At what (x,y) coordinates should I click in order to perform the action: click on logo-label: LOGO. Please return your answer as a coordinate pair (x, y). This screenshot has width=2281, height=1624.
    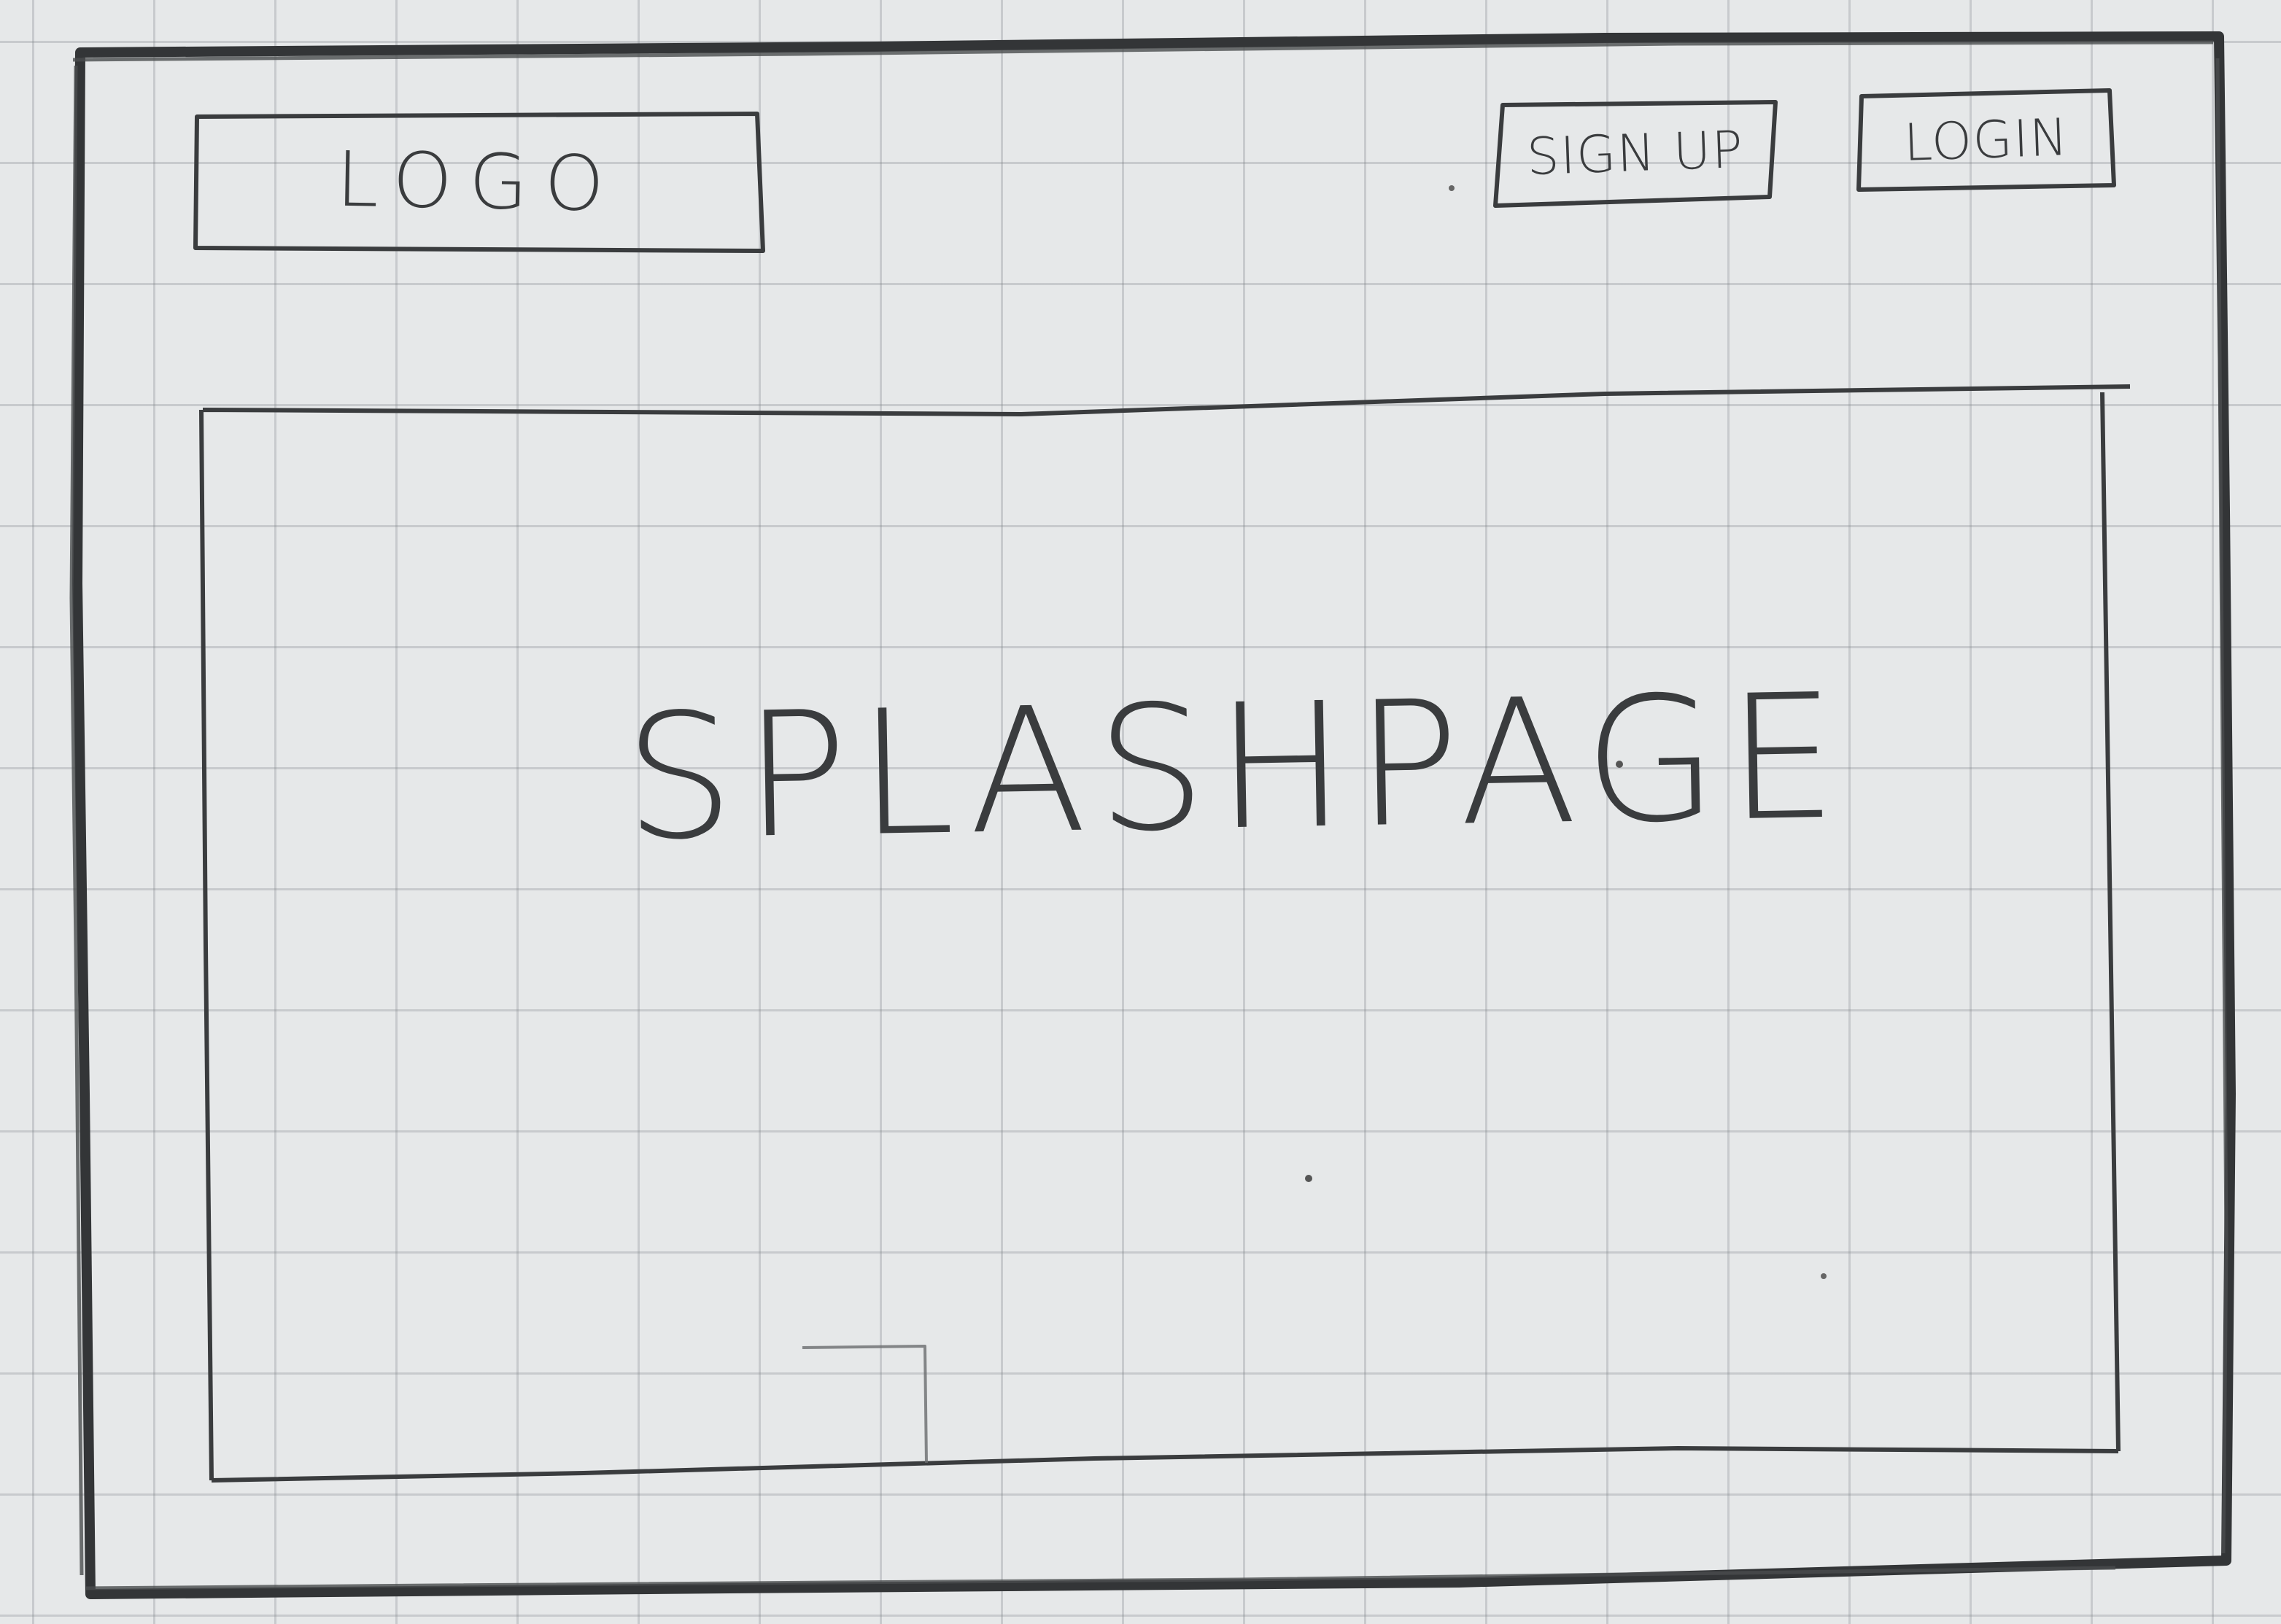
    Looking at the image, I should click on (478, 181).